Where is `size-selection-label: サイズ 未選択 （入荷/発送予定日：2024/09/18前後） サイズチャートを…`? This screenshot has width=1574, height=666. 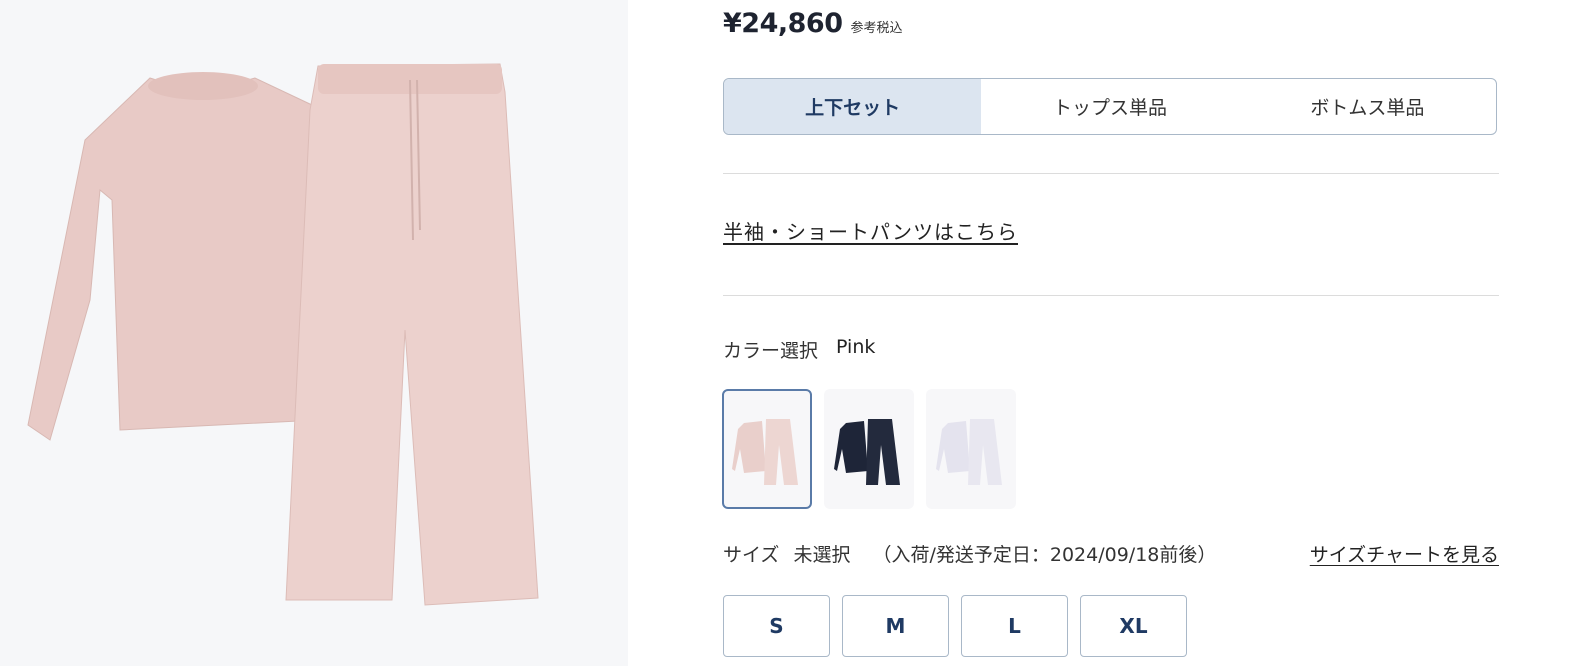 size-selection-label: サイズ 未選択 （入荷/発送予定日：2024/09/18前後） サイズチャートを… is located at coordinates (1111, 553).